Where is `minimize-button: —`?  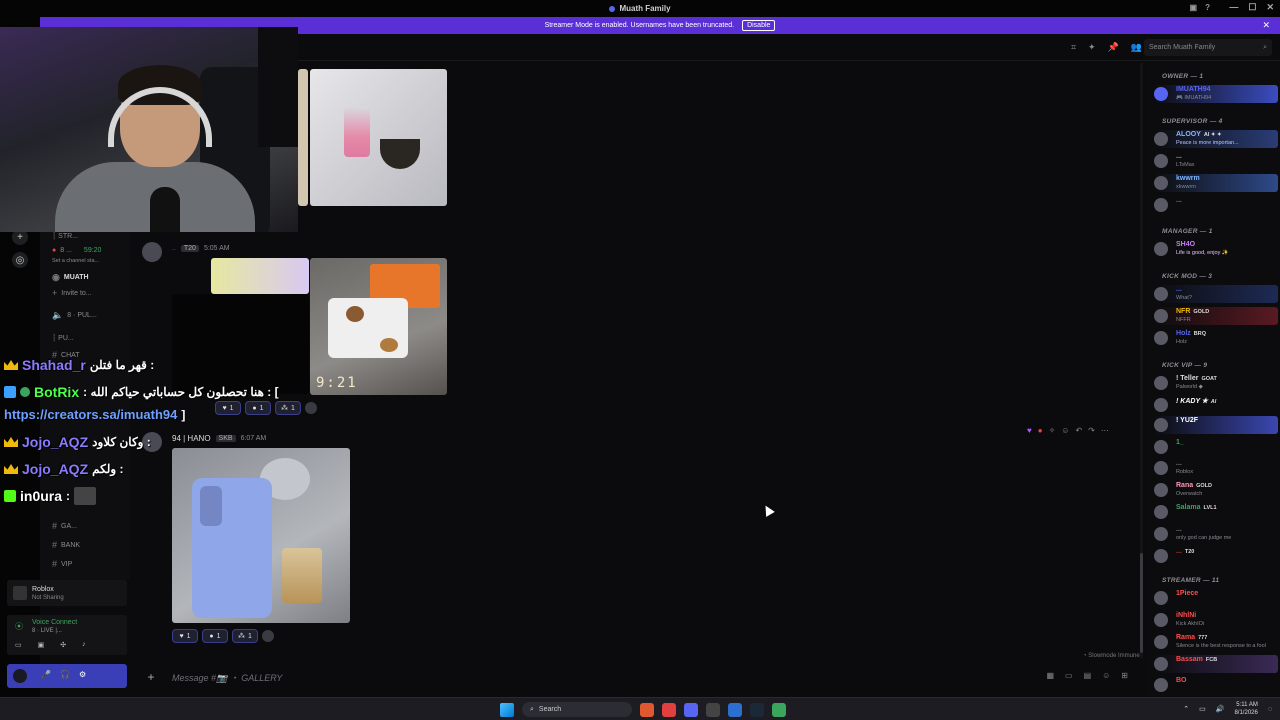 minimize-button: — is located at coordinates (1233, 7).